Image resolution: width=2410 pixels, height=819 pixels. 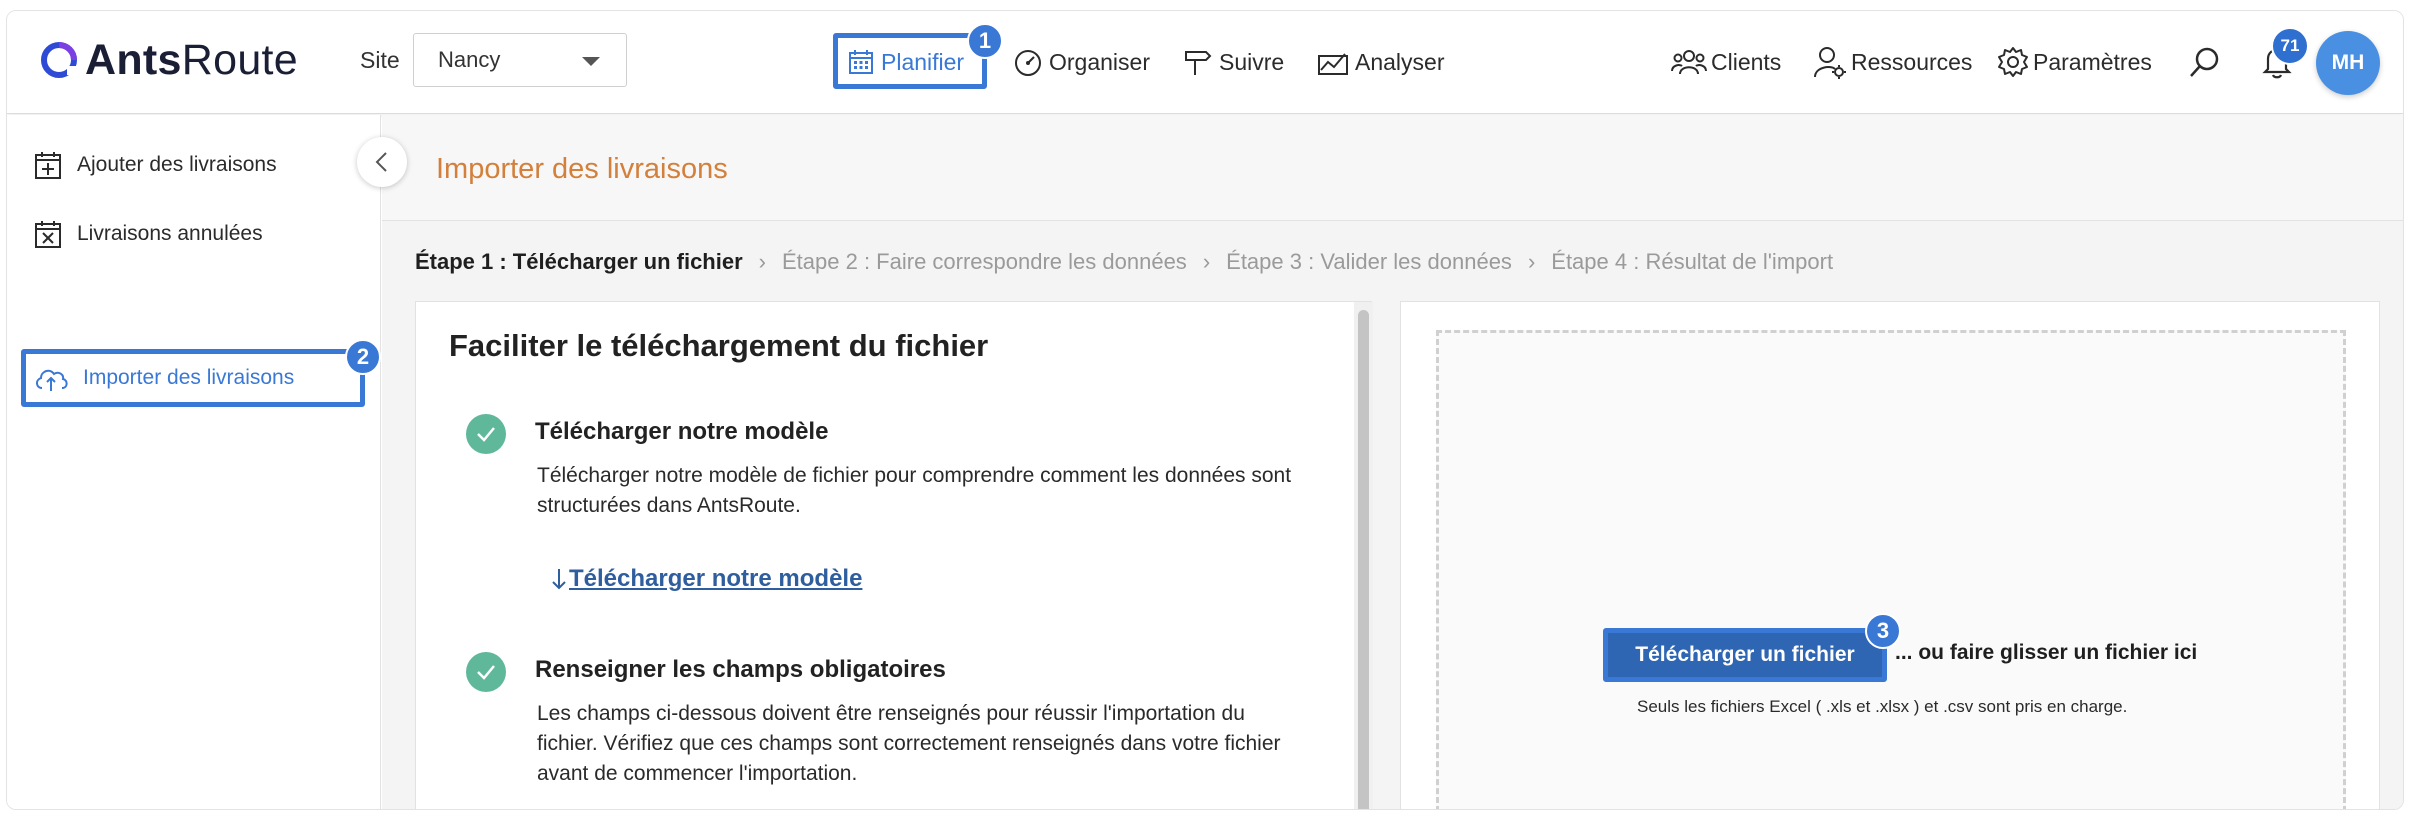 I want to click on page-header: Importer des livraisons, so click(x=1392, y=168).